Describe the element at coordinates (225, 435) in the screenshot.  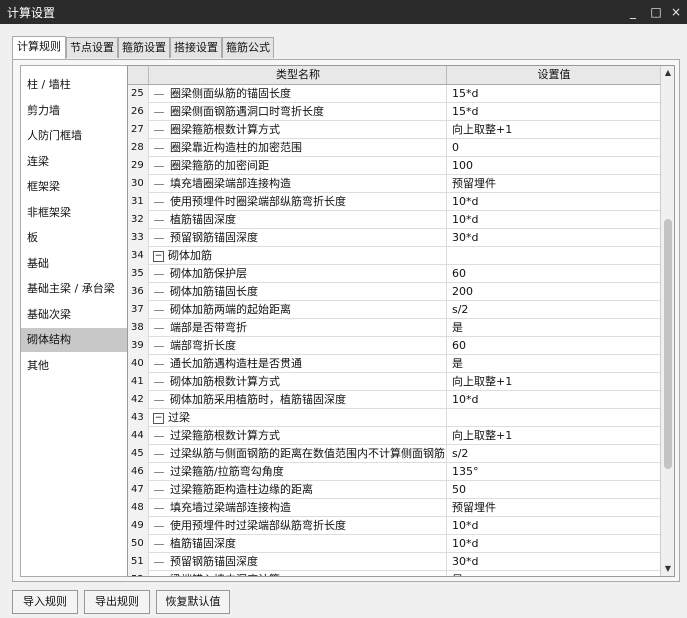
I see `row-name-text: 过梁箍筋根数计算方式` at that location.